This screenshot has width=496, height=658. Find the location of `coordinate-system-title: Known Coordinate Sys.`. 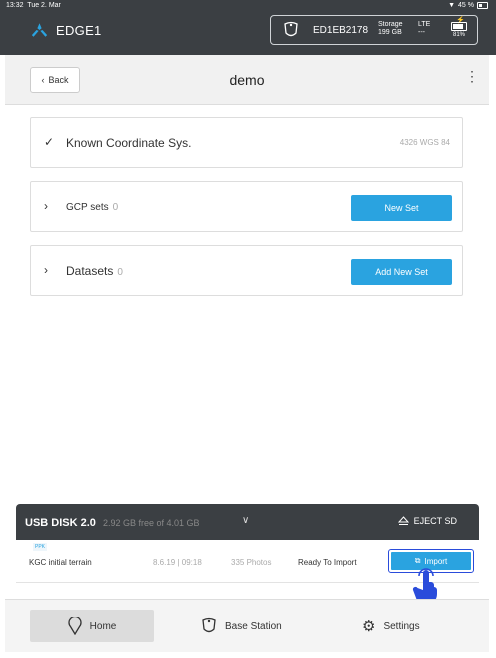

coordinate-system-title: Known Coordinate Sys. is located at coordinates (129, 143).